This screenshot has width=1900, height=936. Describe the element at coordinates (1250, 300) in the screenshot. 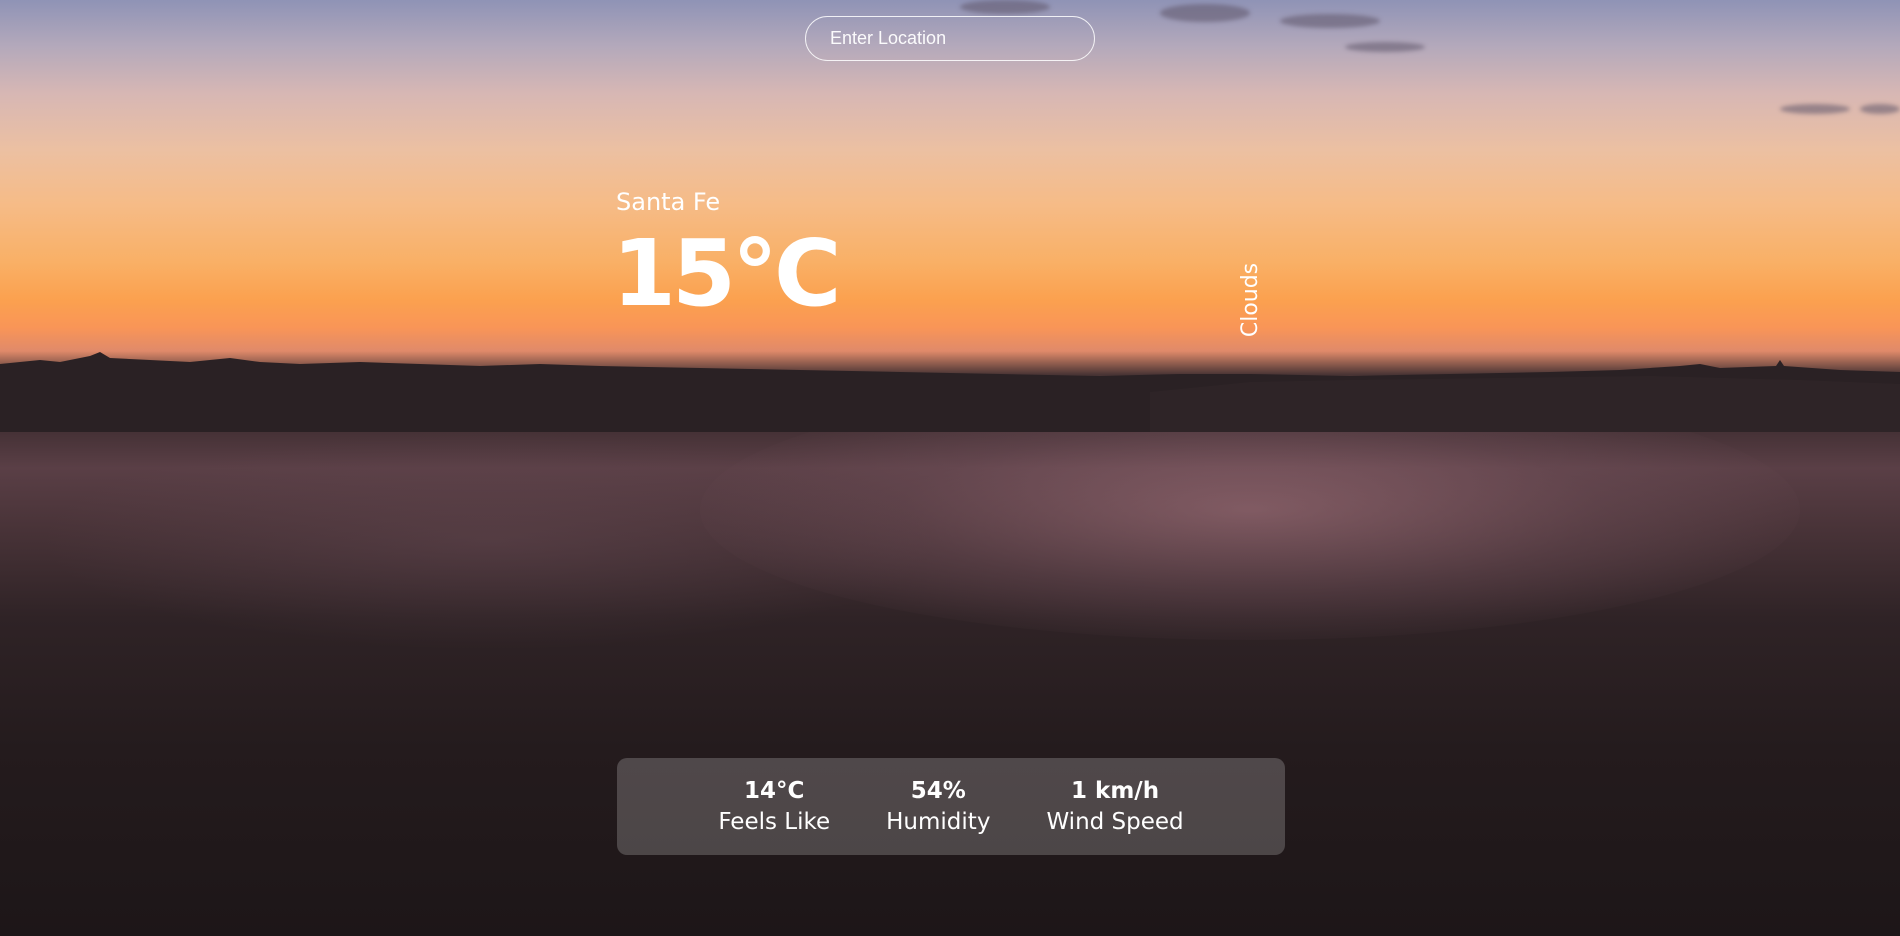

I see `weather-condition: Clouds` at that location.